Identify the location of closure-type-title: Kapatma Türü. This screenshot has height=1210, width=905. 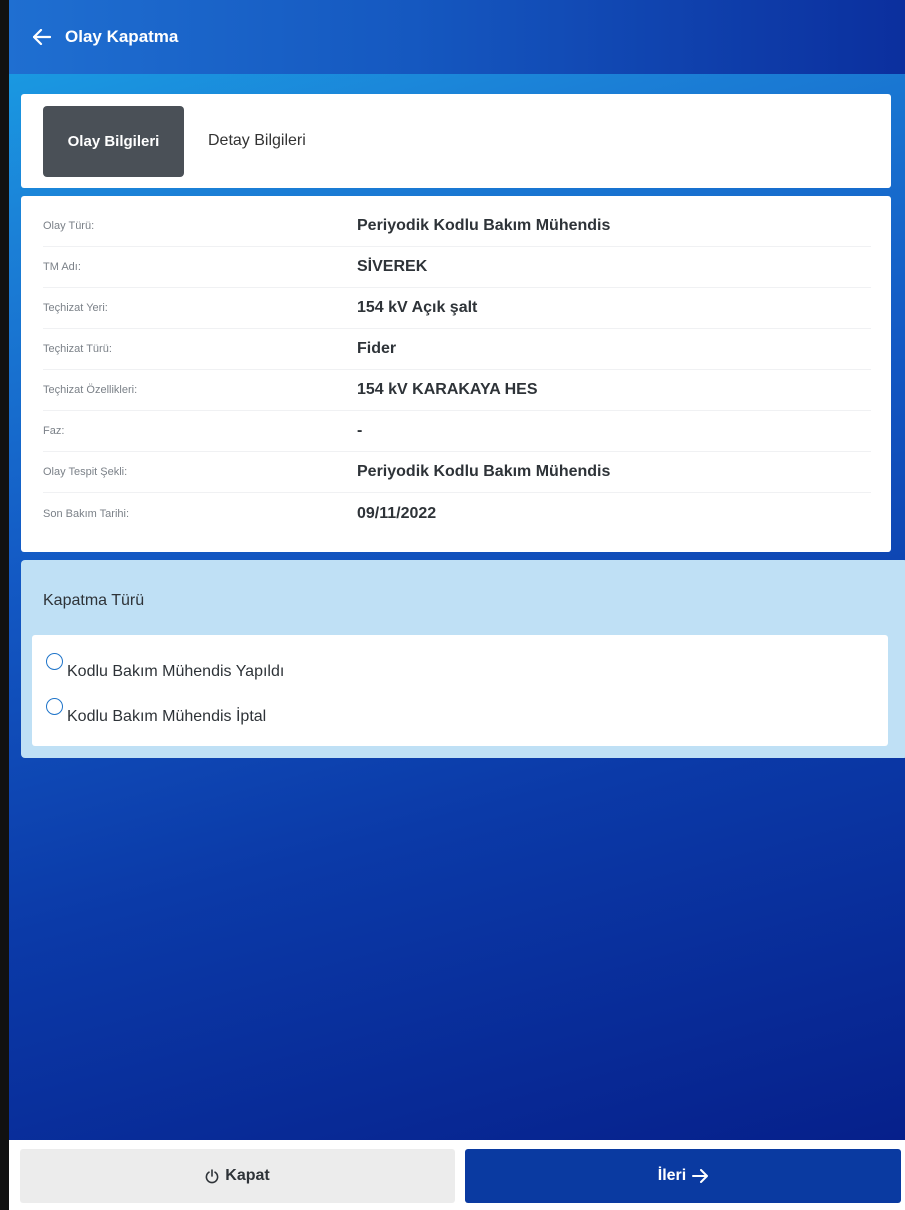
(94, 600).